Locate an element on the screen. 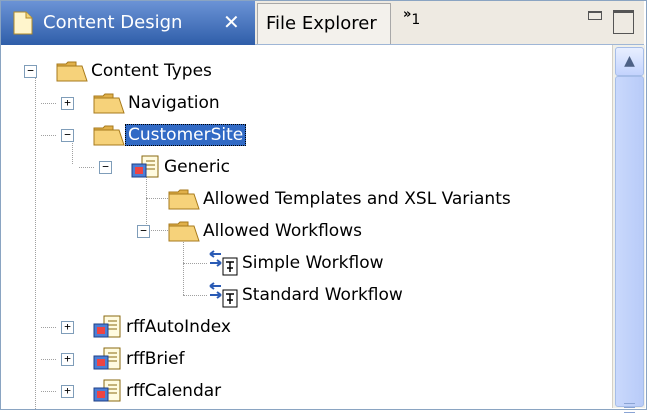 The width and height of the screenshot is (647, 413). tree-node-label: Allowed Workflows is located at coordinates (282, 231).